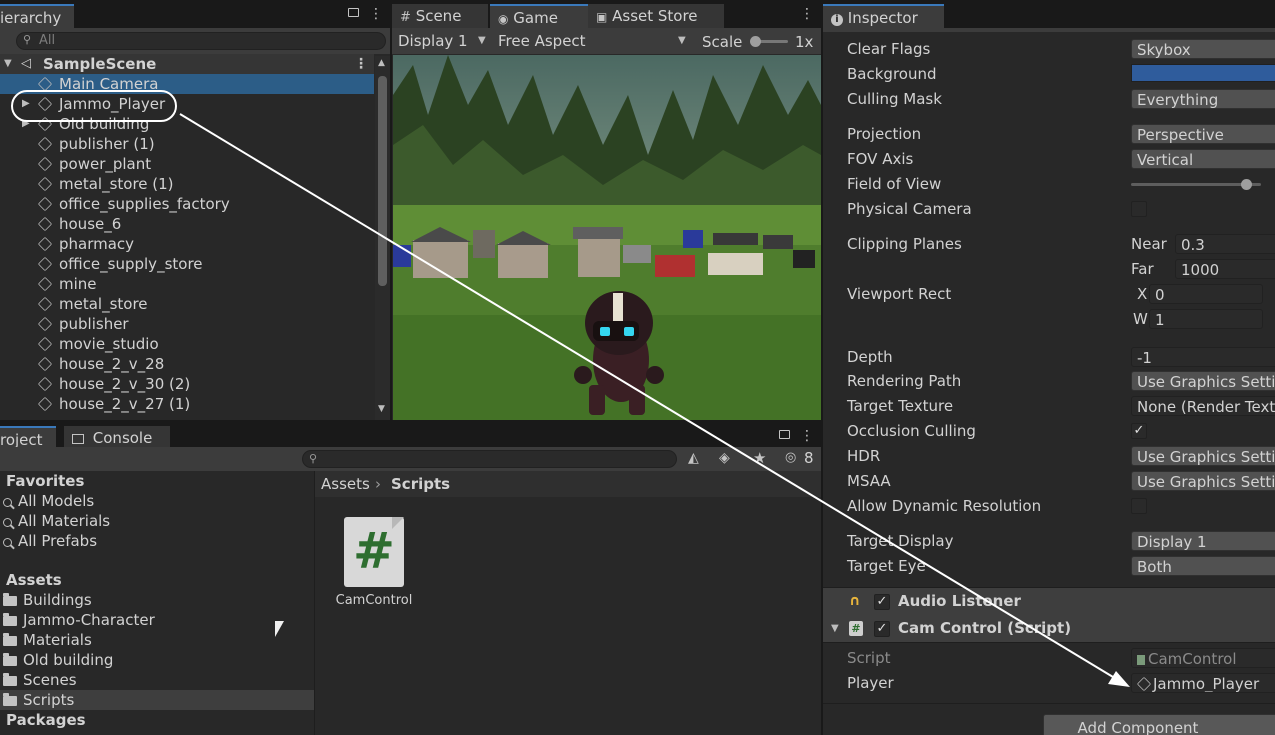  What do you see at coordinates (1203, 481) in the screenshot?
I see `msaa-dropdown: Use Graphics Settin` at bounding box center [1203, 481].